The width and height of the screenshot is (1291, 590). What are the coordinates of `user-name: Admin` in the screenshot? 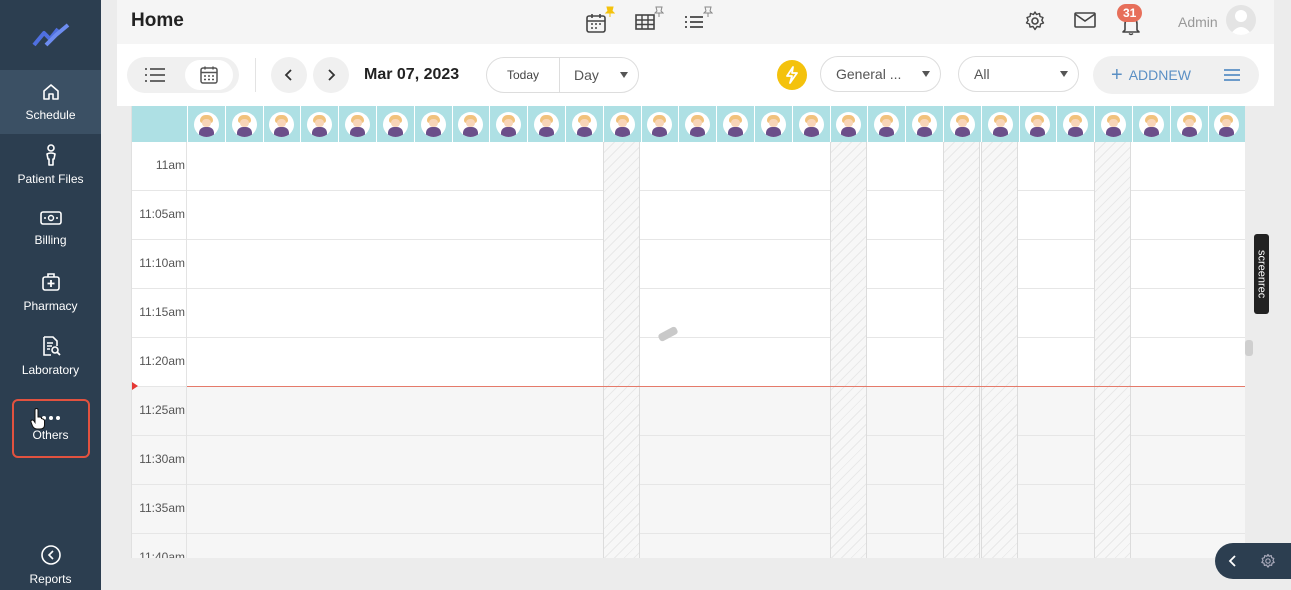 It's located at (1198, 22).